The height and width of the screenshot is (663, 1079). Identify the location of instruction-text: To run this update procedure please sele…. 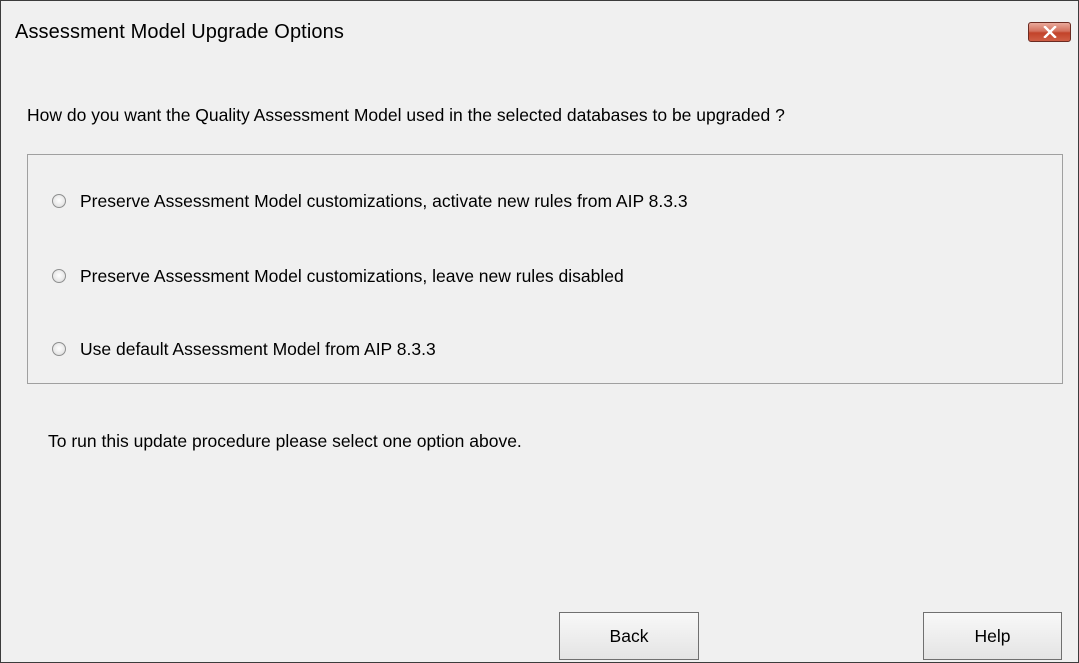
(285, 441).